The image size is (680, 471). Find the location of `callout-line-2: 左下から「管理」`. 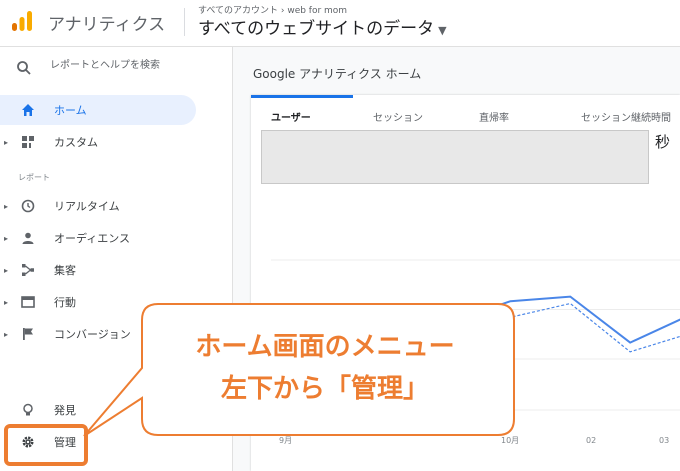

callout-line-2: 左下から「管理」 is located at coordinates (324, 389).